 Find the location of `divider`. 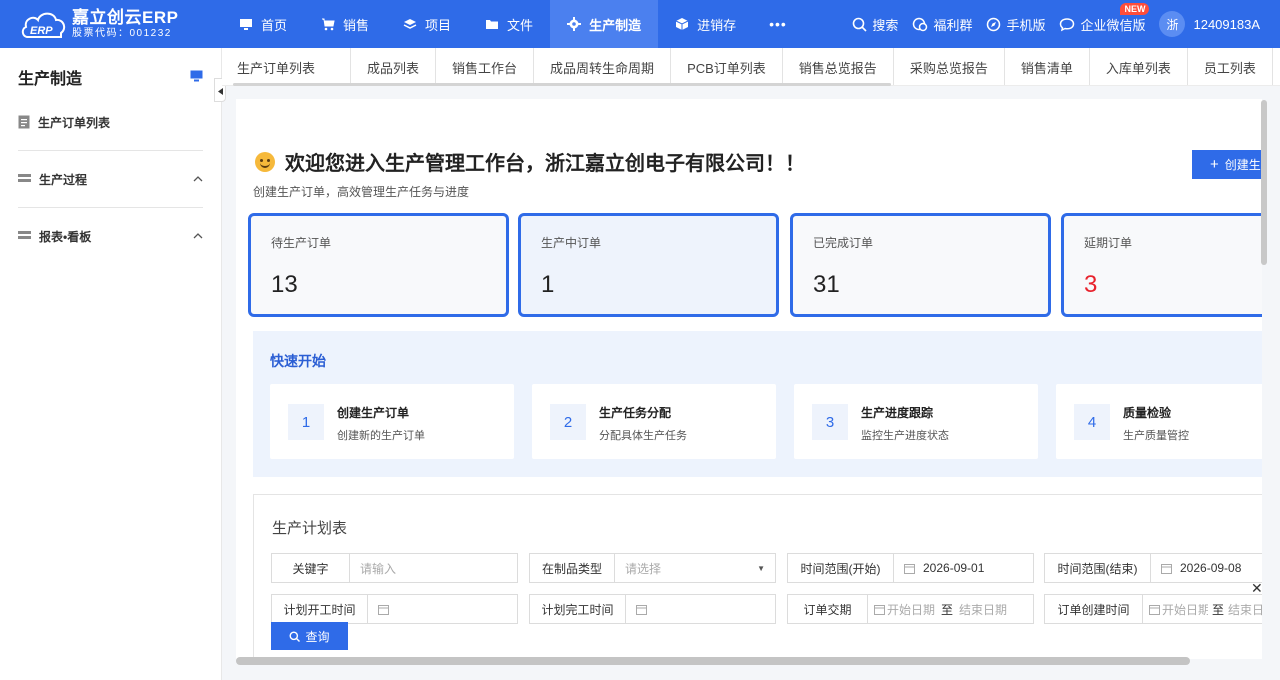

divider is located at coordinates (110, 150).